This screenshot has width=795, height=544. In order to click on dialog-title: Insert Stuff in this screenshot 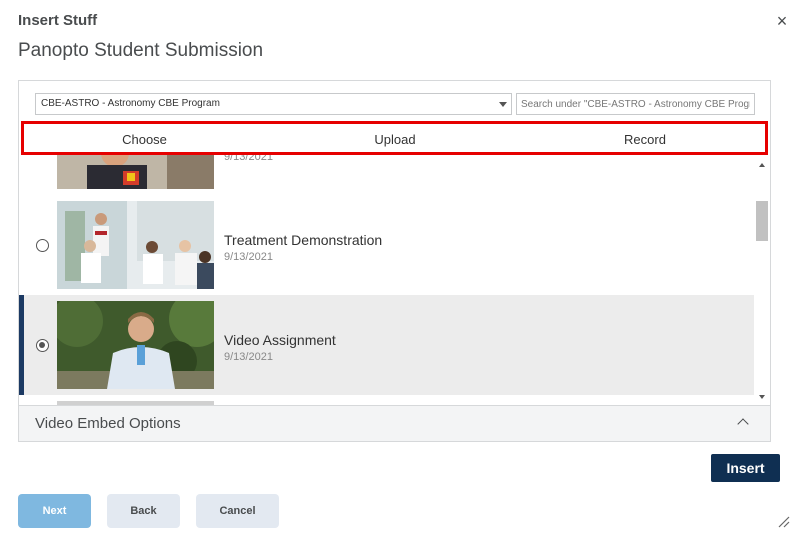, I will do `click(58, 20)`.